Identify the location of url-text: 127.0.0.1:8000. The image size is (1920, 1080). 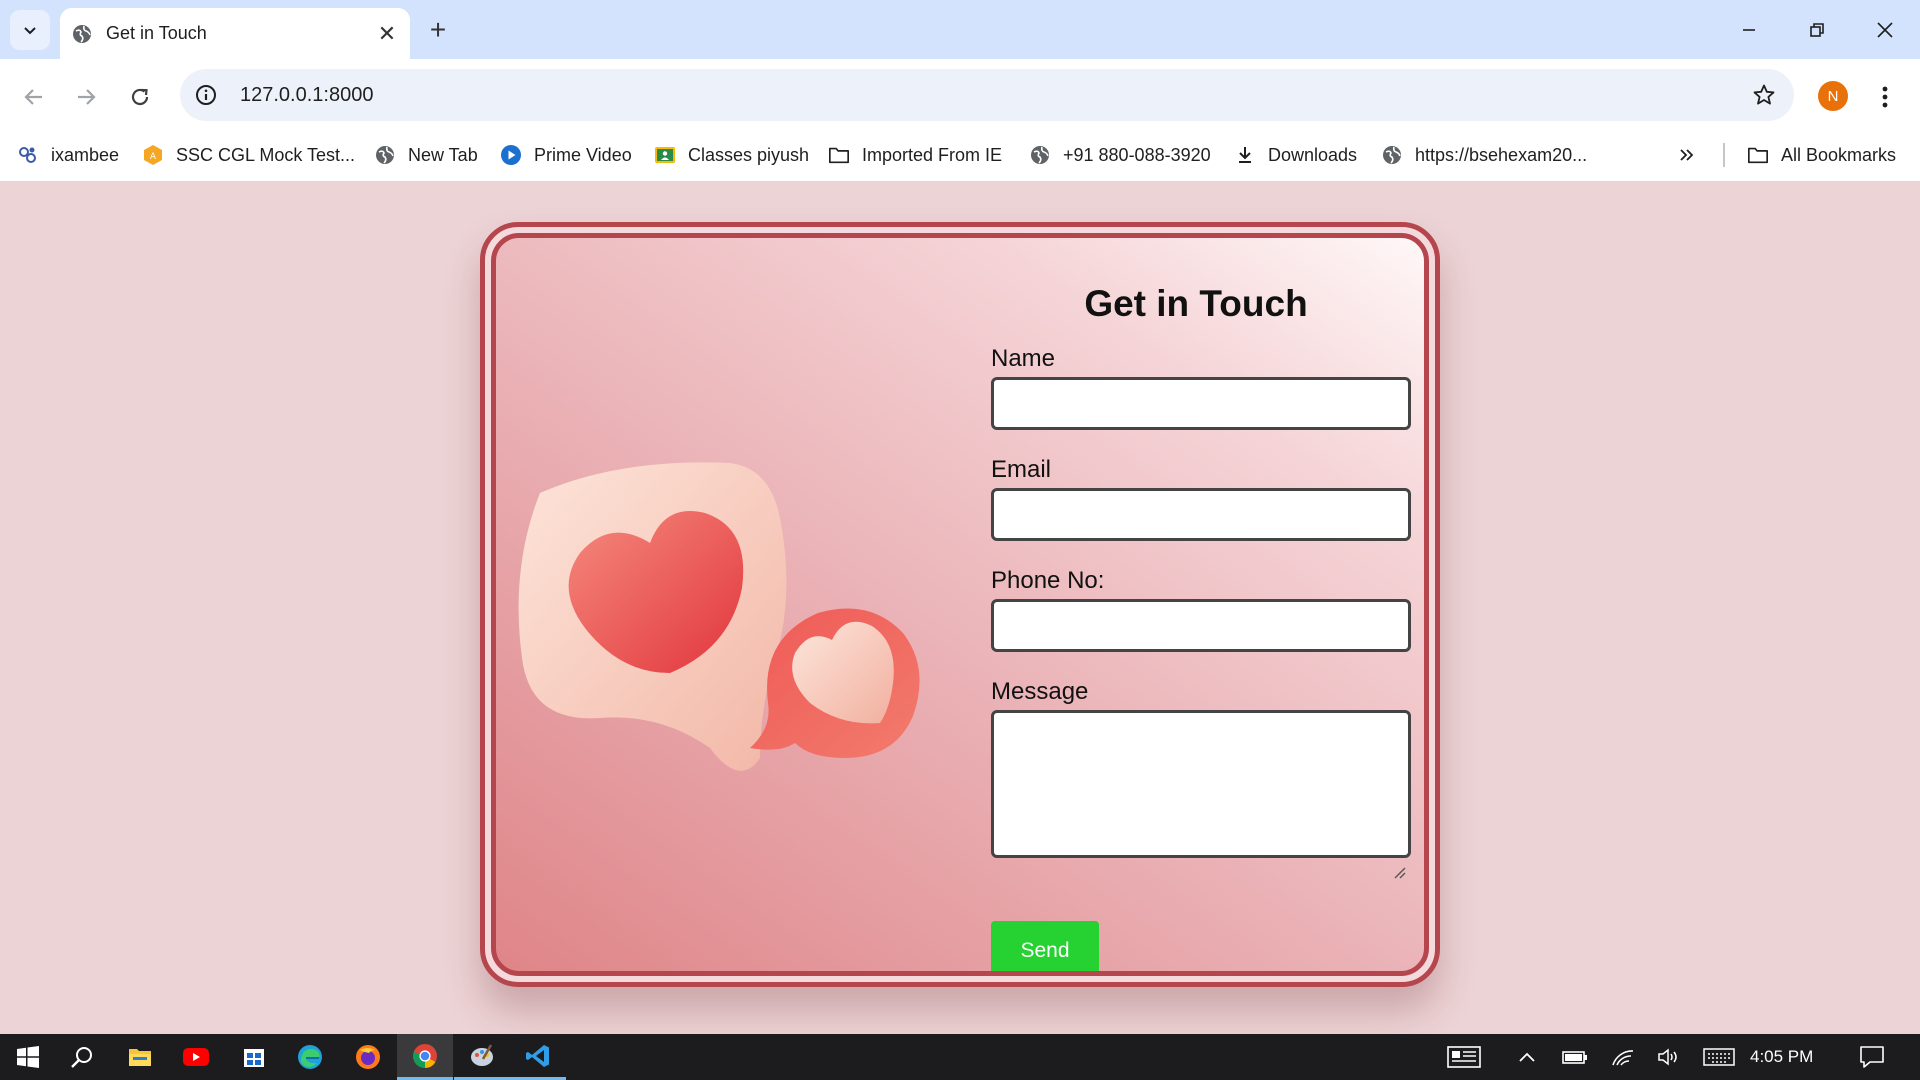
(992, 95).